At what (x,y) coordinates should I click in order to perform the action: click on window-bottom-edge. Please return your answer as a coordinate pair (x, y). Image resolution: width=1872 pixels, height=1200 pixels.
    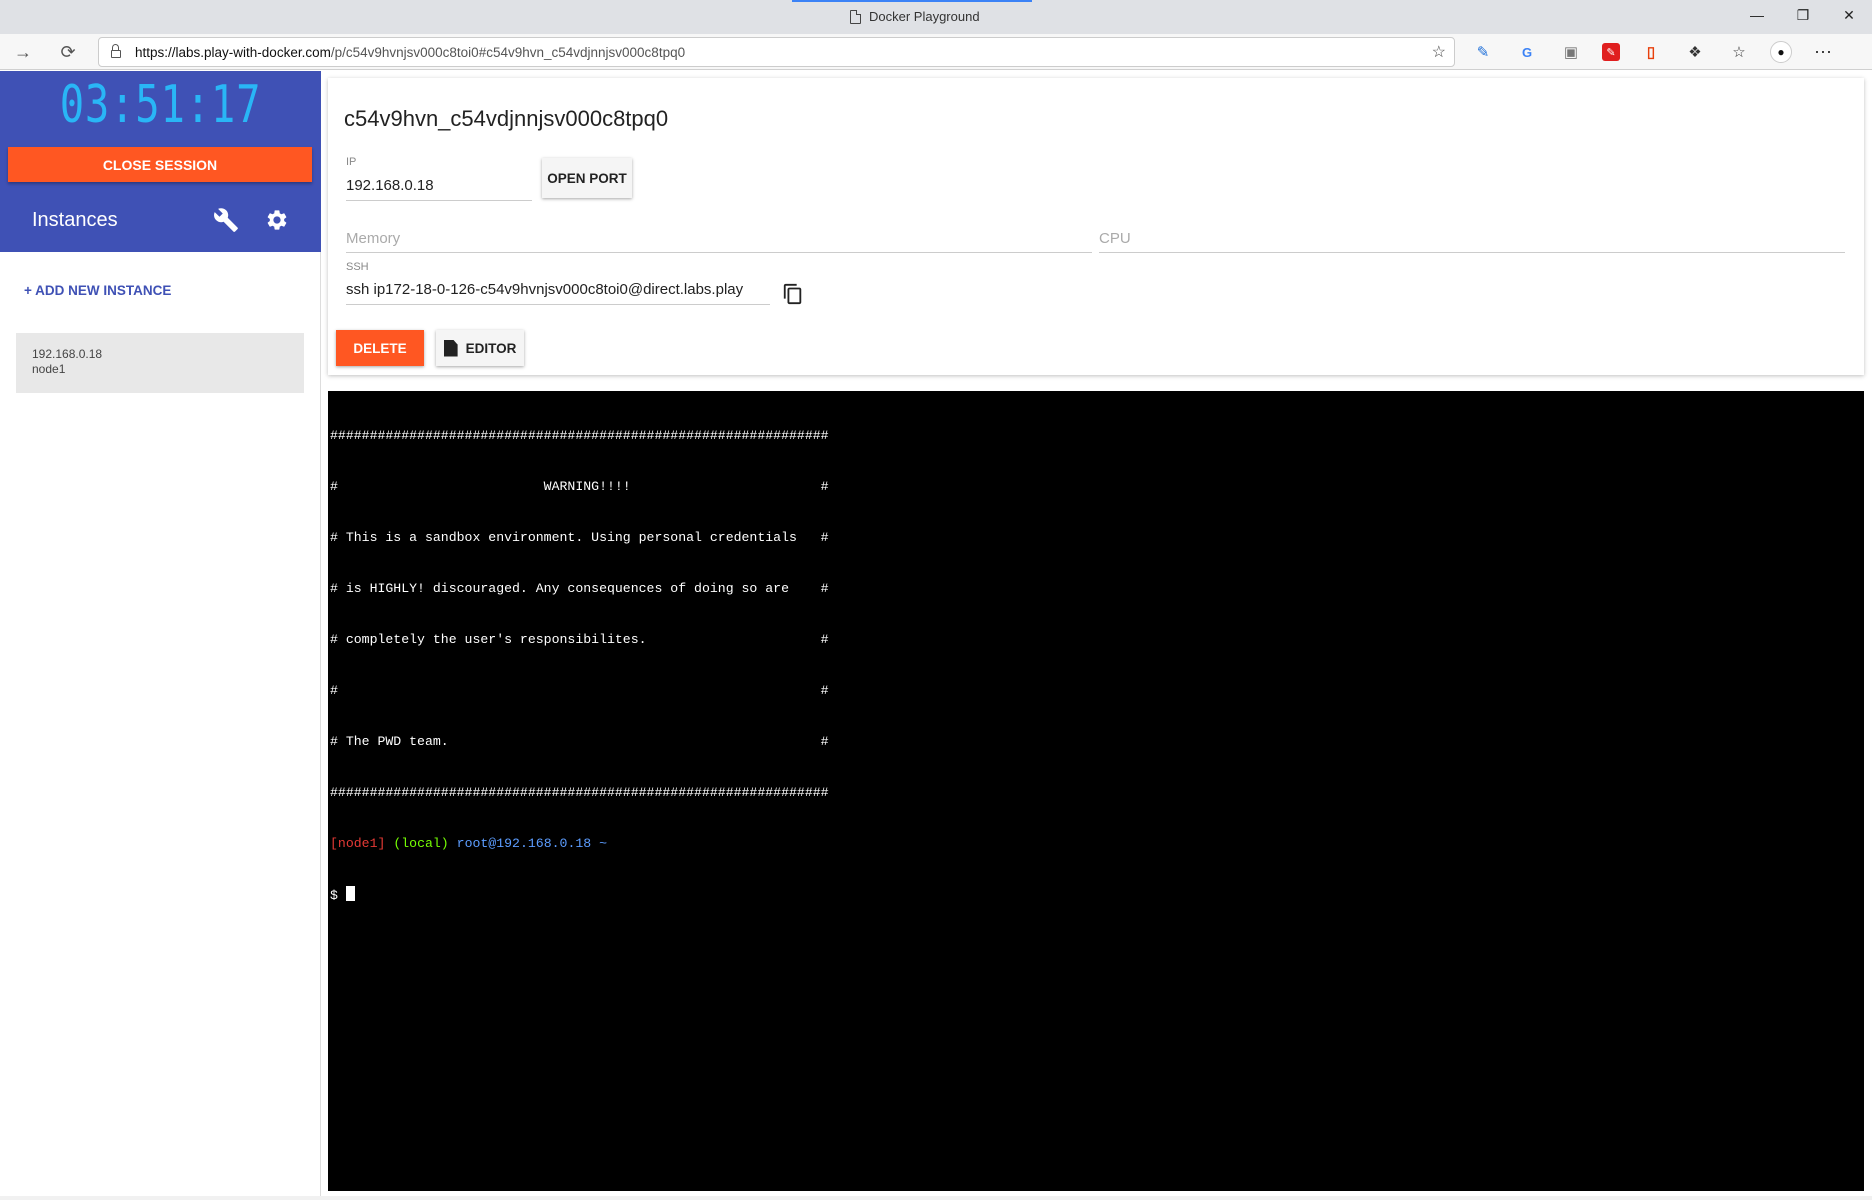
    Looking at the image, I should click on (936, 1198).